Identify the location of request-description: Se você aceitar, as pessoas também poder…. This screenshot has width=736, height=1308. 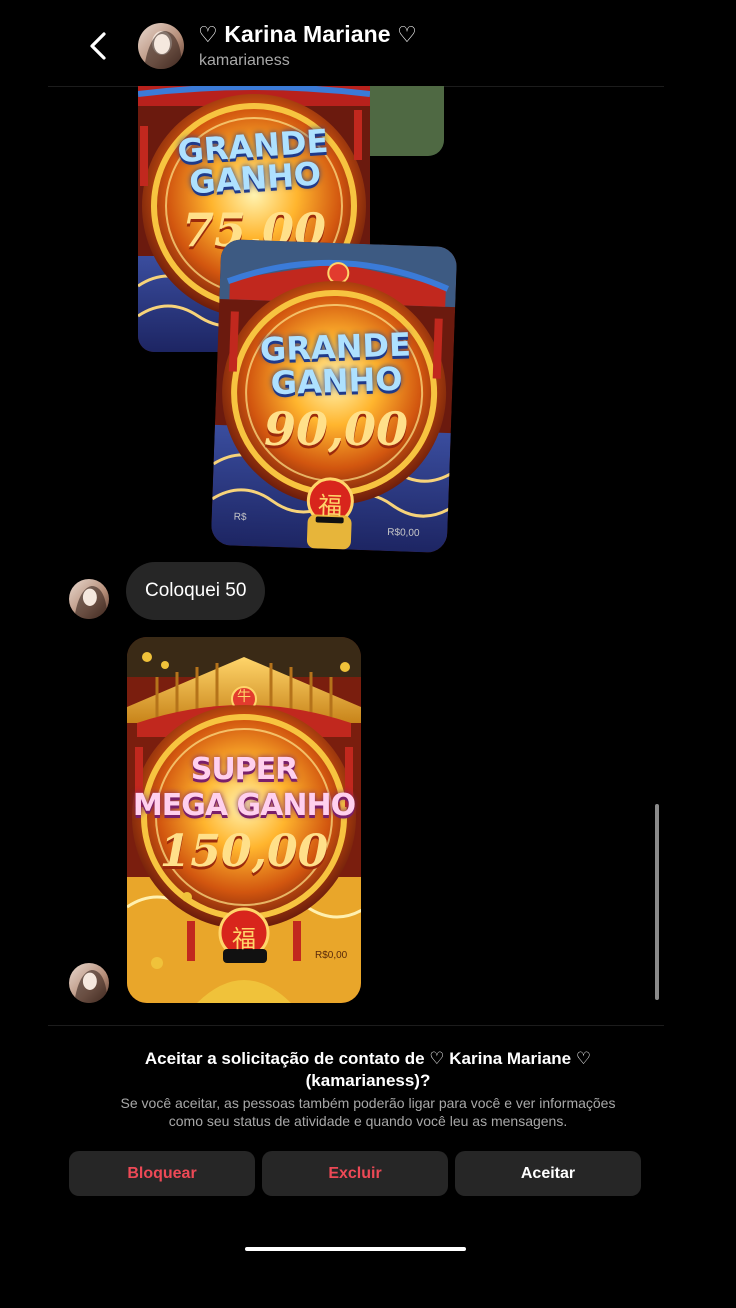
(368, 1112).